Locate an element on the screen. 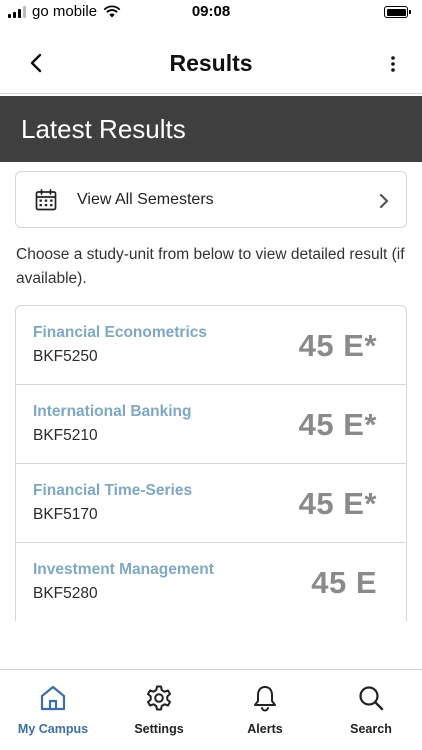  chevron-right-icon is located at coordinates (384, 201).